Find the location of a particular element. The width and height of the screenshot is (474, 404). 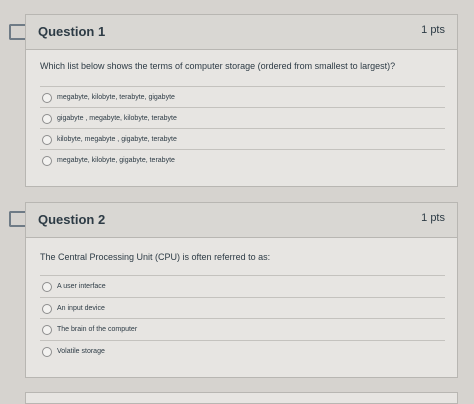

question-2-points: 1 pts is located at coordinates (433, 218).